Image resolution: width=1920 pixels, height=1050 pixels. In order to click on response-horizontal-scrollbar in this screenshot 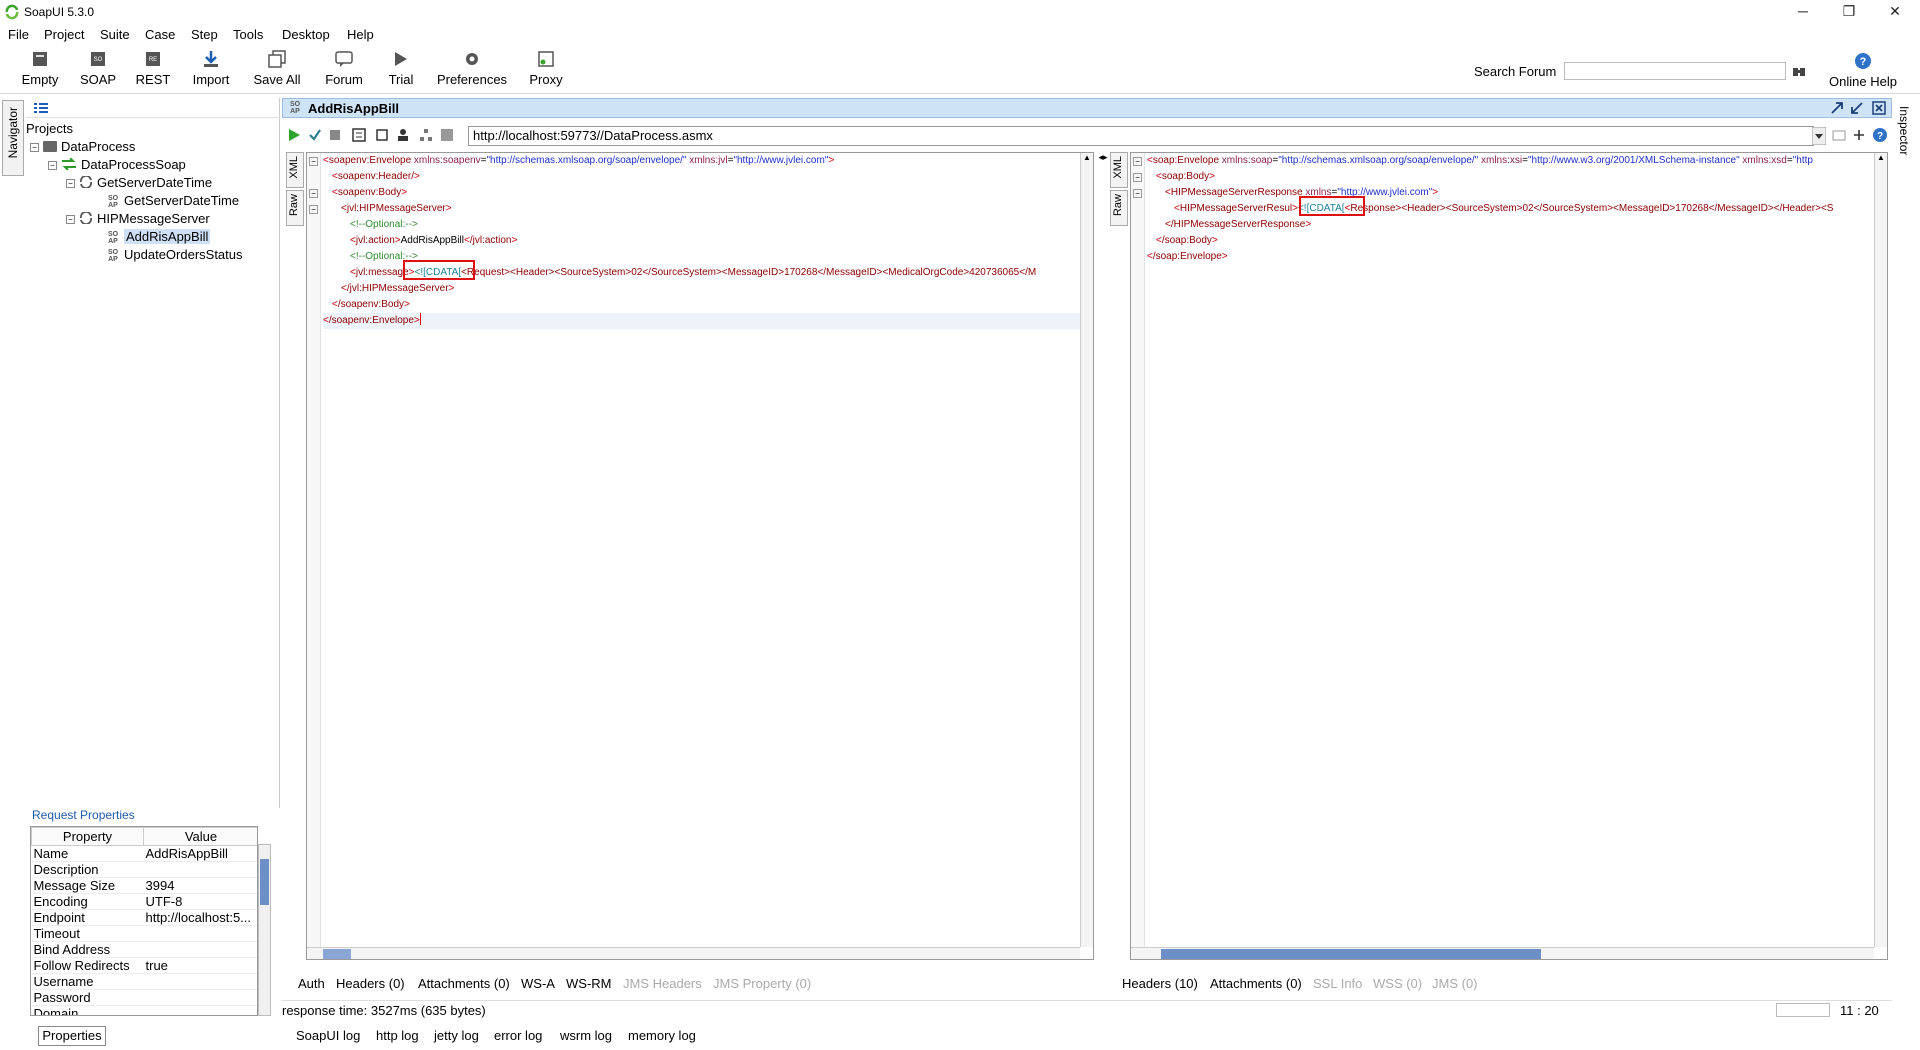, I will do `click(1502, 953)`.